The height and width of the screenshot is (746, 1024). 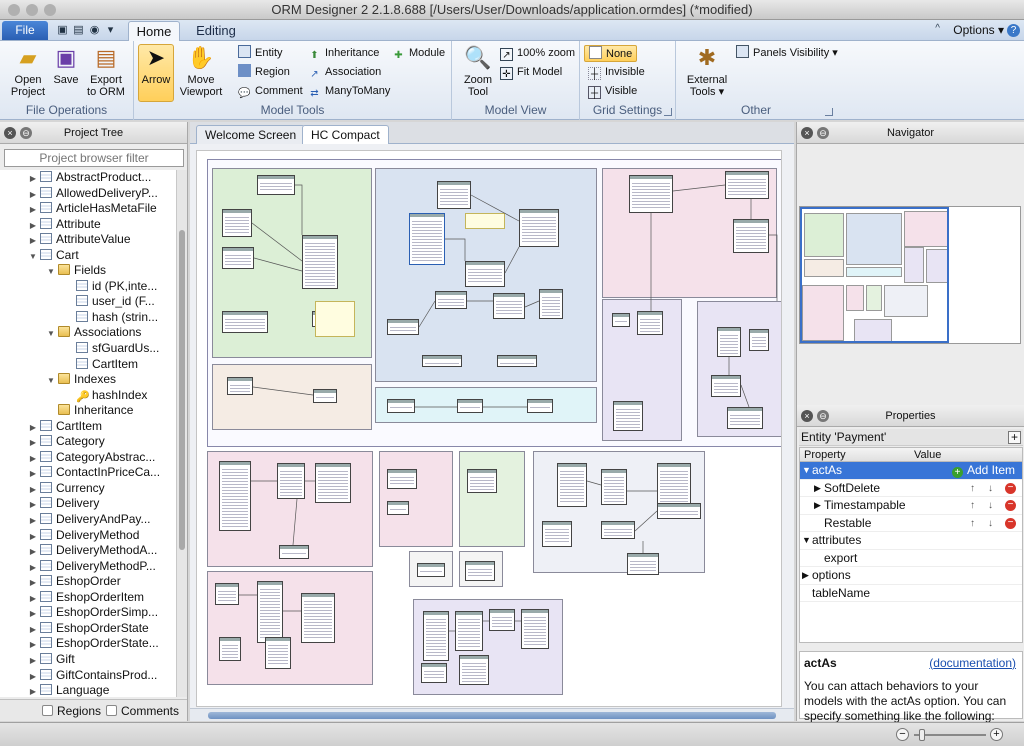 I want to click on grid-none-button: None, so click(x=611, y=53).